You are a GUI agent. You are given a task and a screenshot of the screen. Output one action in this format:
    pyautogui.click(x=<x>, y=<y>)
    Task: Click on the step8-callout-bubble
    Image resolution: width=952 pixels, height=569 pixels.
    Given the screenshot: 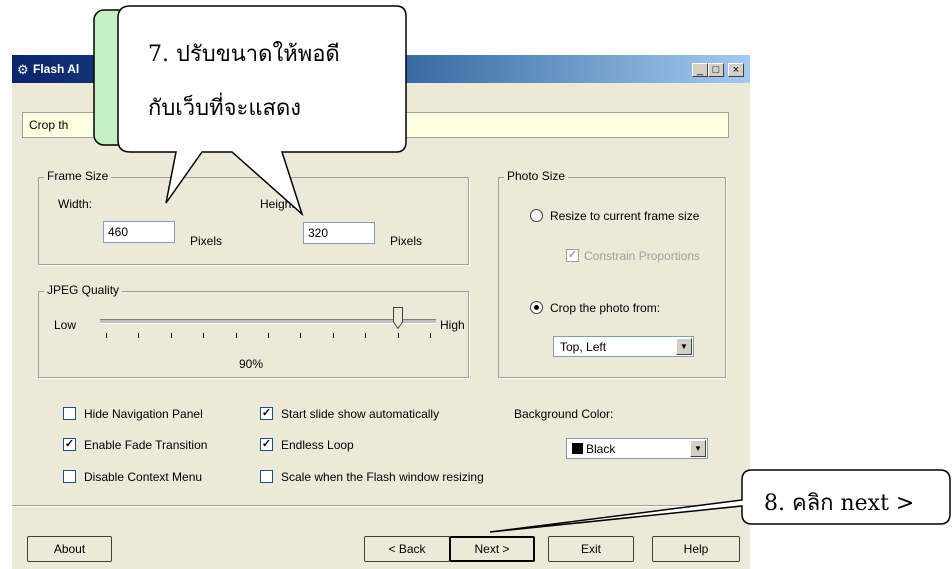 What is the action you would take?
    pyautogui.click(x=720, y=501)
    